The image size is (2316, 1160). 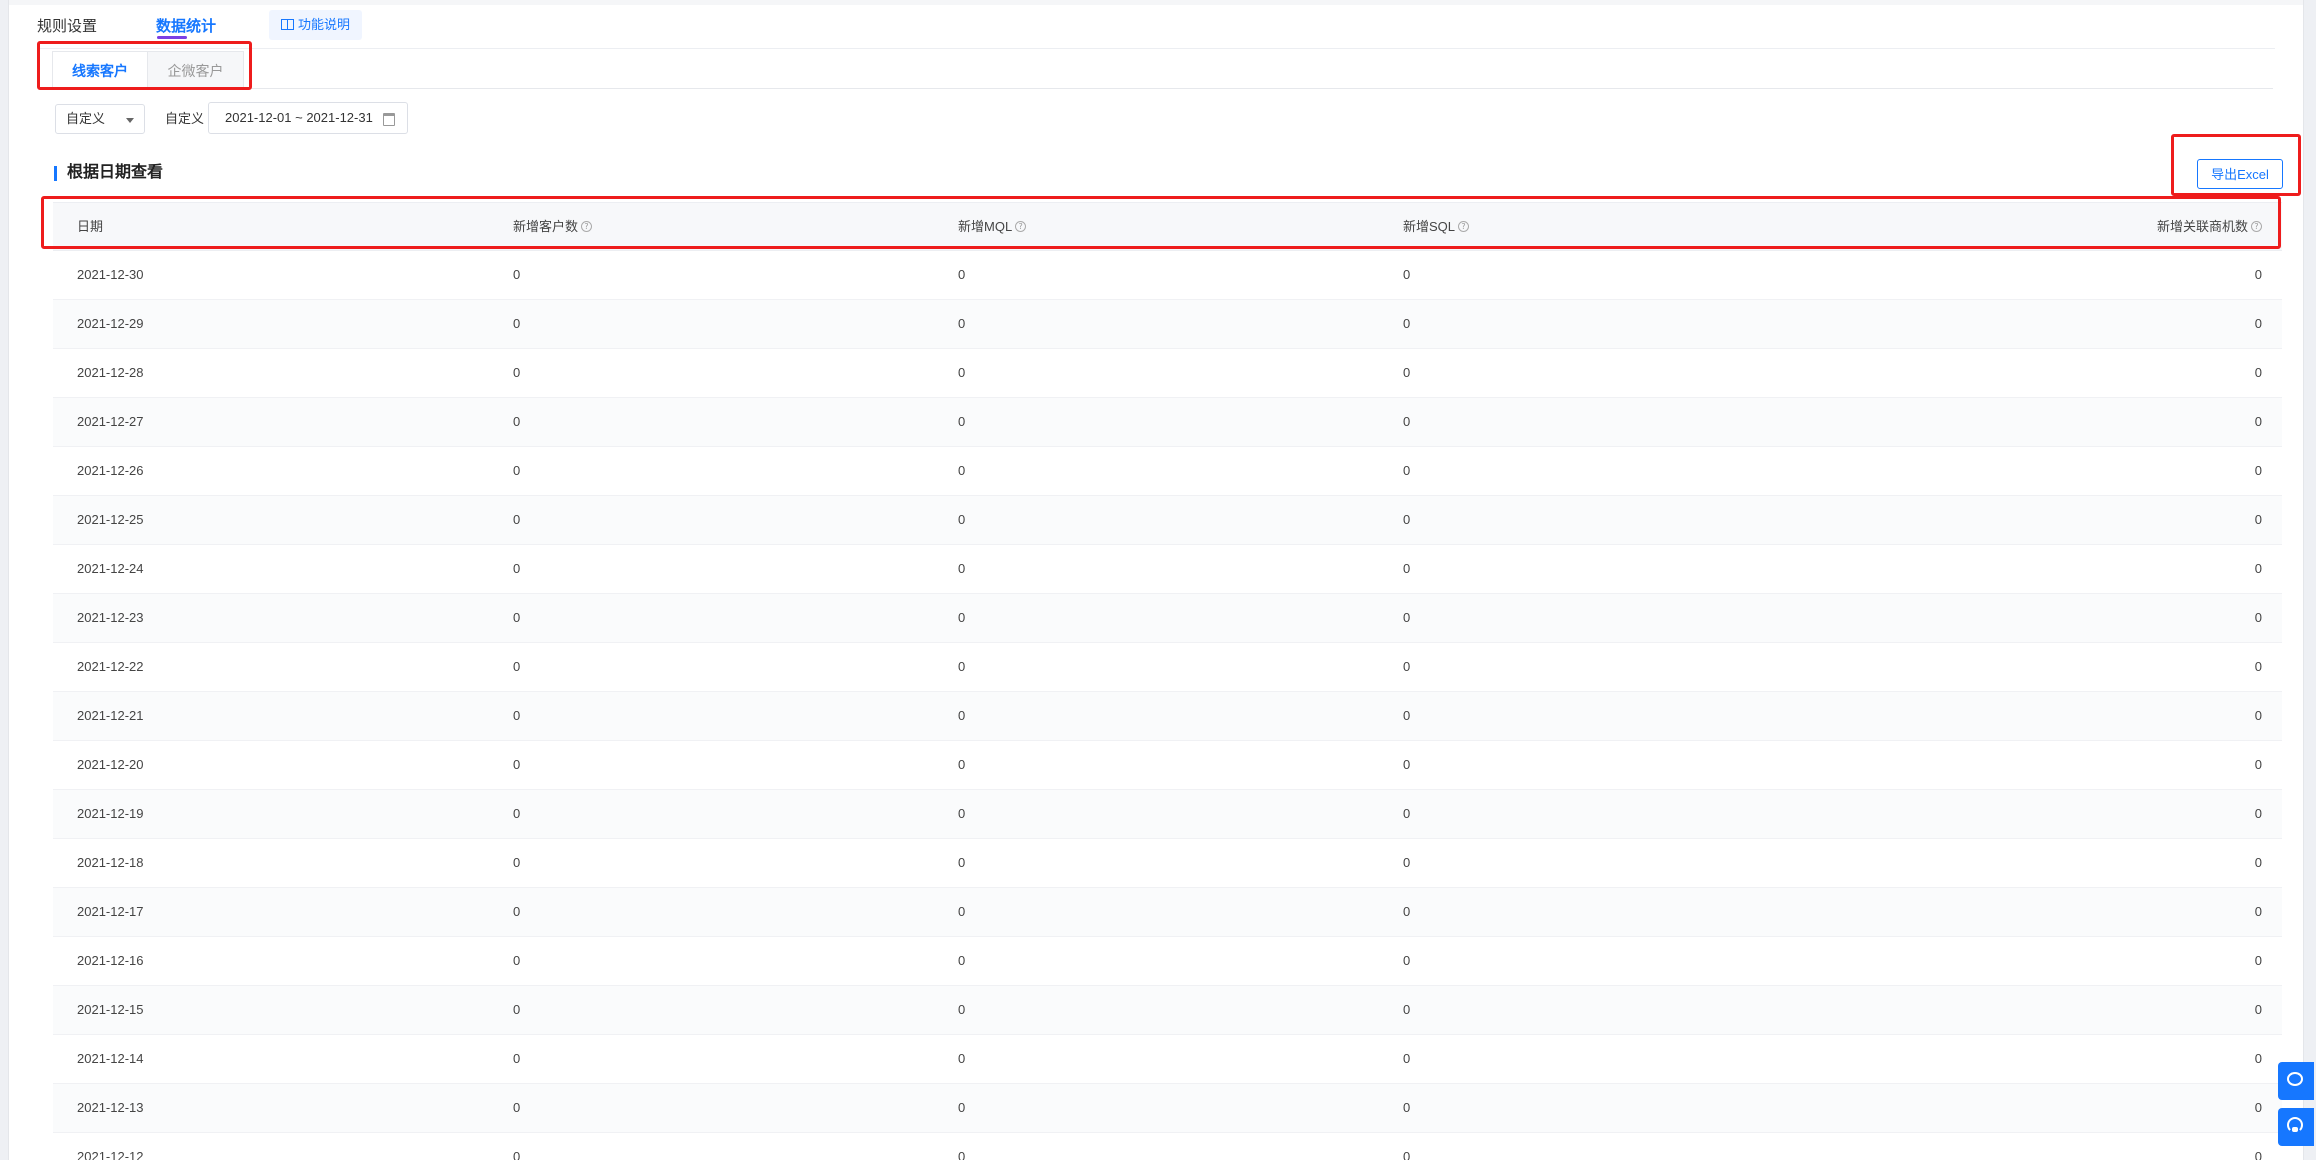 What do you see at coordinates (2202, 226) in the screenshot?
I see `header-new-opportunities-label: 新增关联商机数` at bounding box center [2202, 226].